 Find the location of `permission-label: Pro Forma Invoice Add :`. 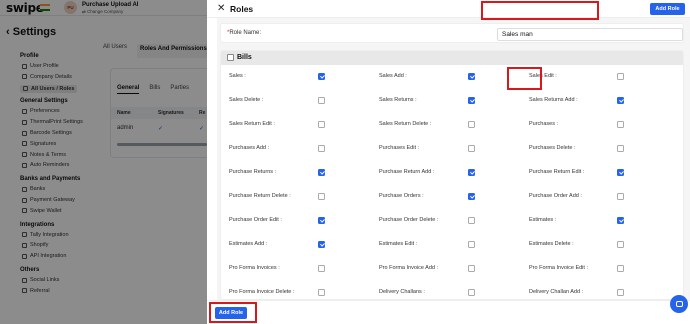

permission-label: Pro Forma Invoice Add : is located at coordinates (408, 268).